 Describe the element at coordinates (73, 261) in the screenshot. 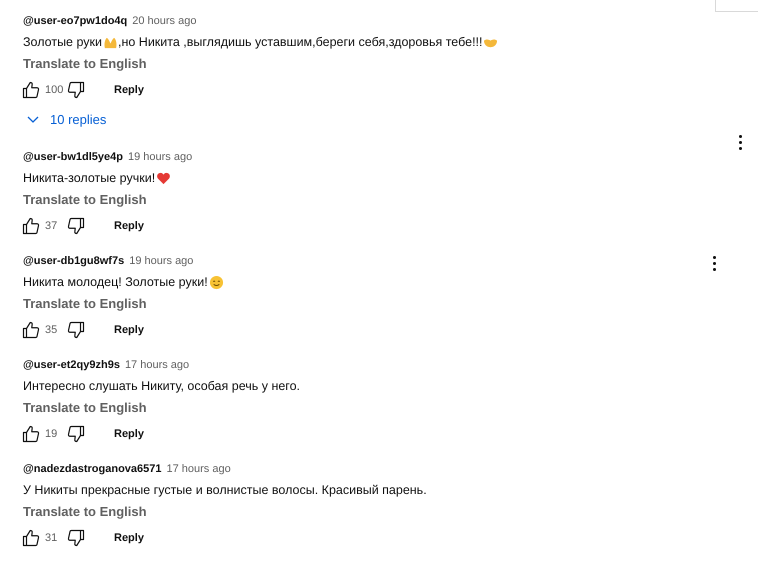

I see `comment-author: @user-db1gu8wf7s` at that location.